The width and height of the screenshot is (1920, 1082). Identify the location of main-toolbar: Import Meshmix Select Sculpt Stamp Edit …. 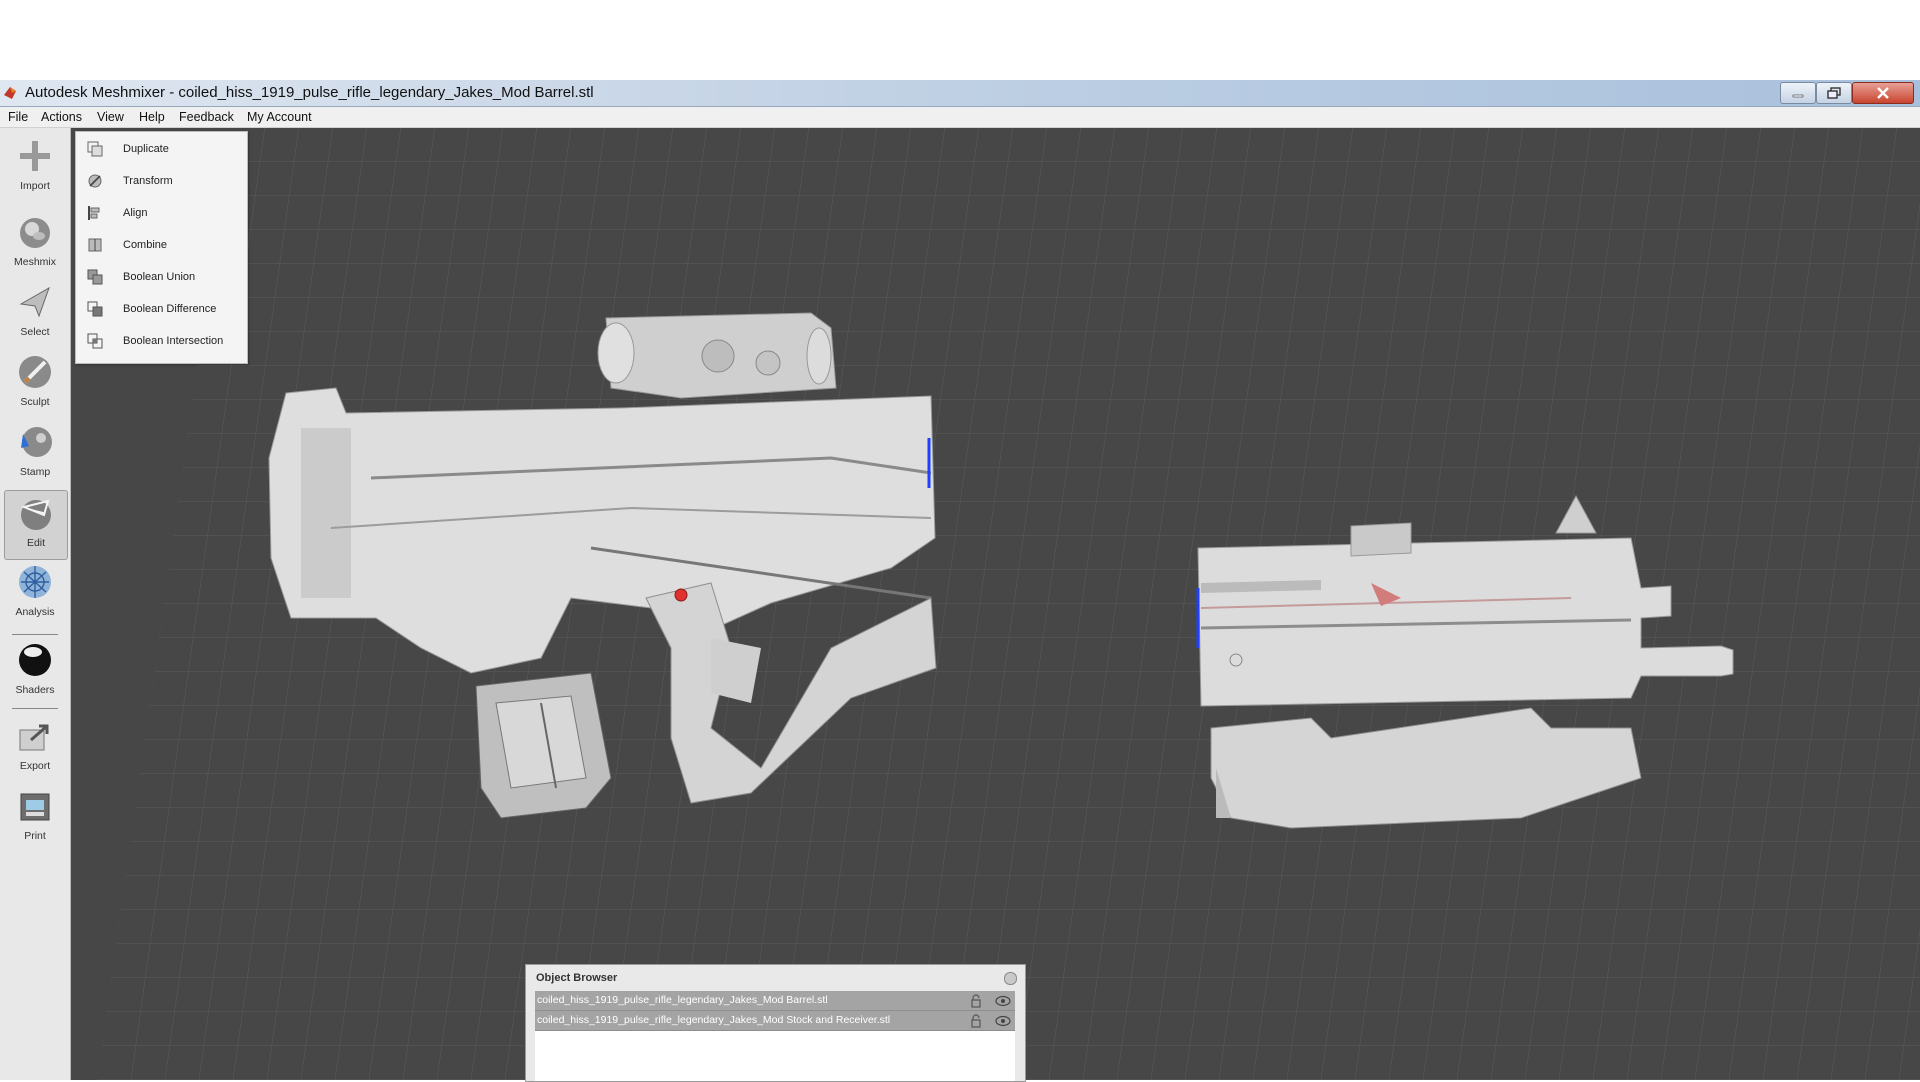
(35, 604).